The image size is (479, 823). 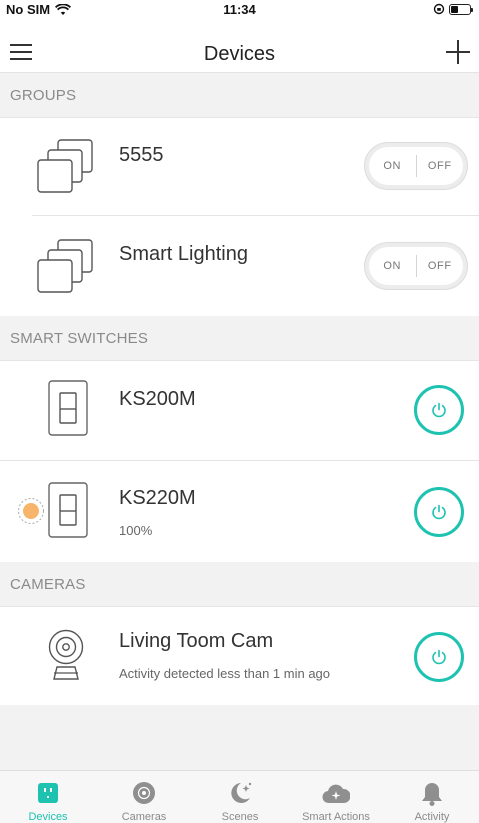 I want to click on tab-cameras: Cameras, so click(x=144, y=797).